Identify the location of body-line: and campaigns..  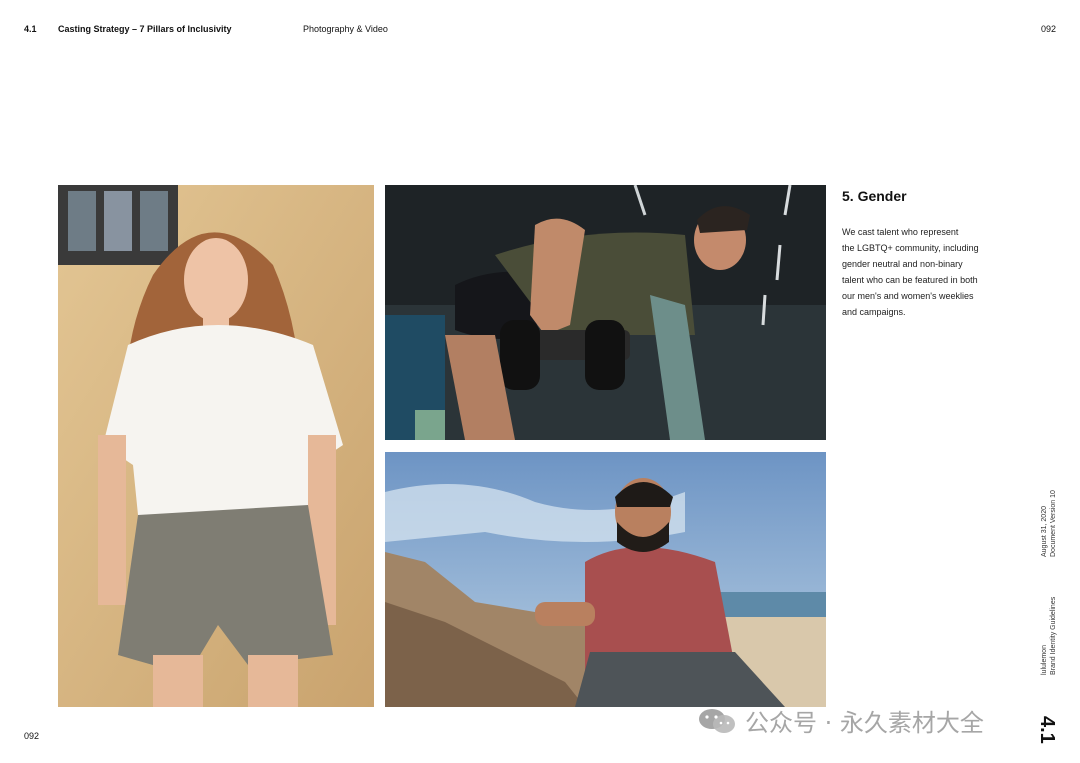
(874, 312).